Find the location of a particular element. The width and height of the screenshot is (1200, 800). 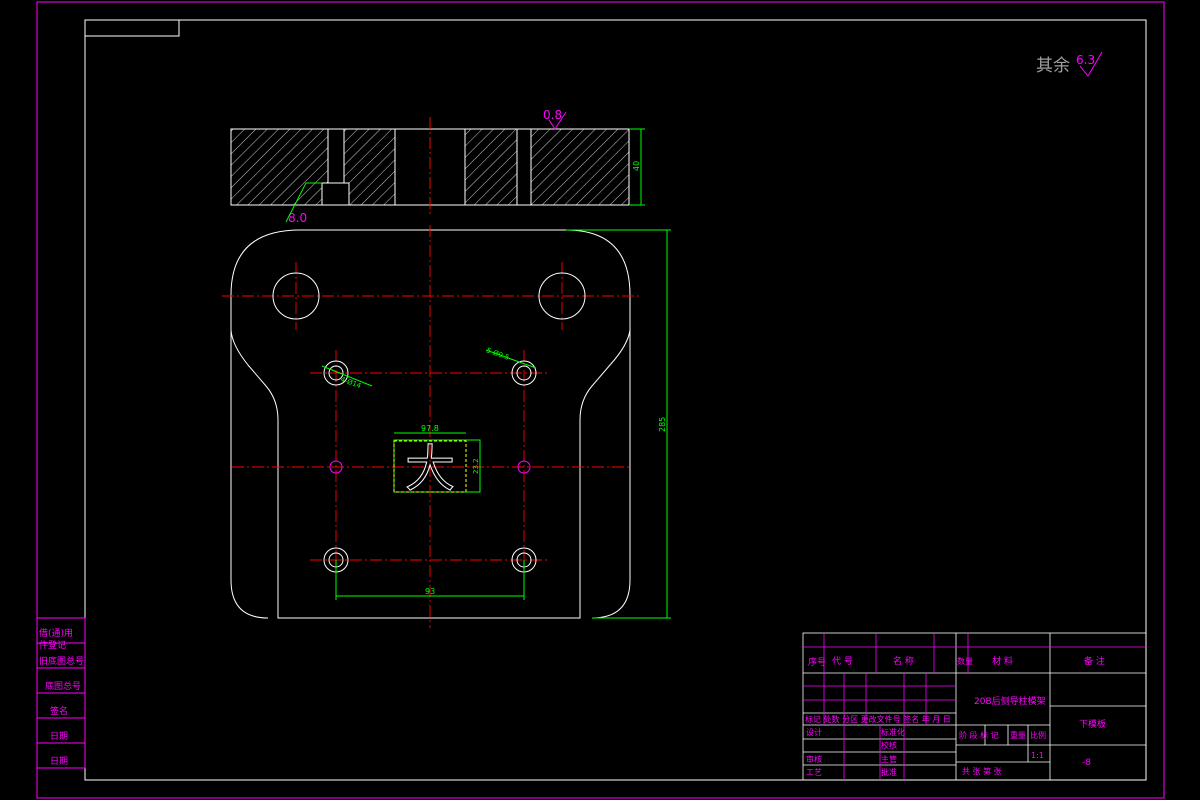

header-qty: 数量 is located at coordinates (965, 661).